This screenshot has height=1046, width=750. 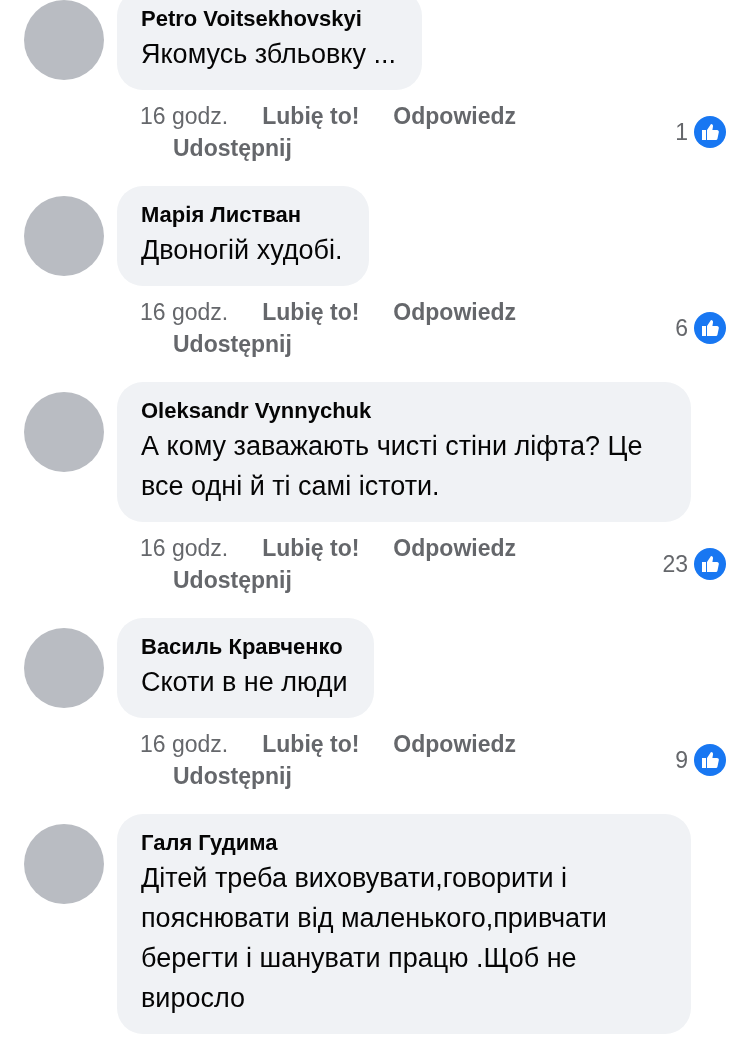 What do you see at coordinates (244, 682) in the screenshot?
I see `comment-text: Скоти в не люди` at bounding box center [244, 682].